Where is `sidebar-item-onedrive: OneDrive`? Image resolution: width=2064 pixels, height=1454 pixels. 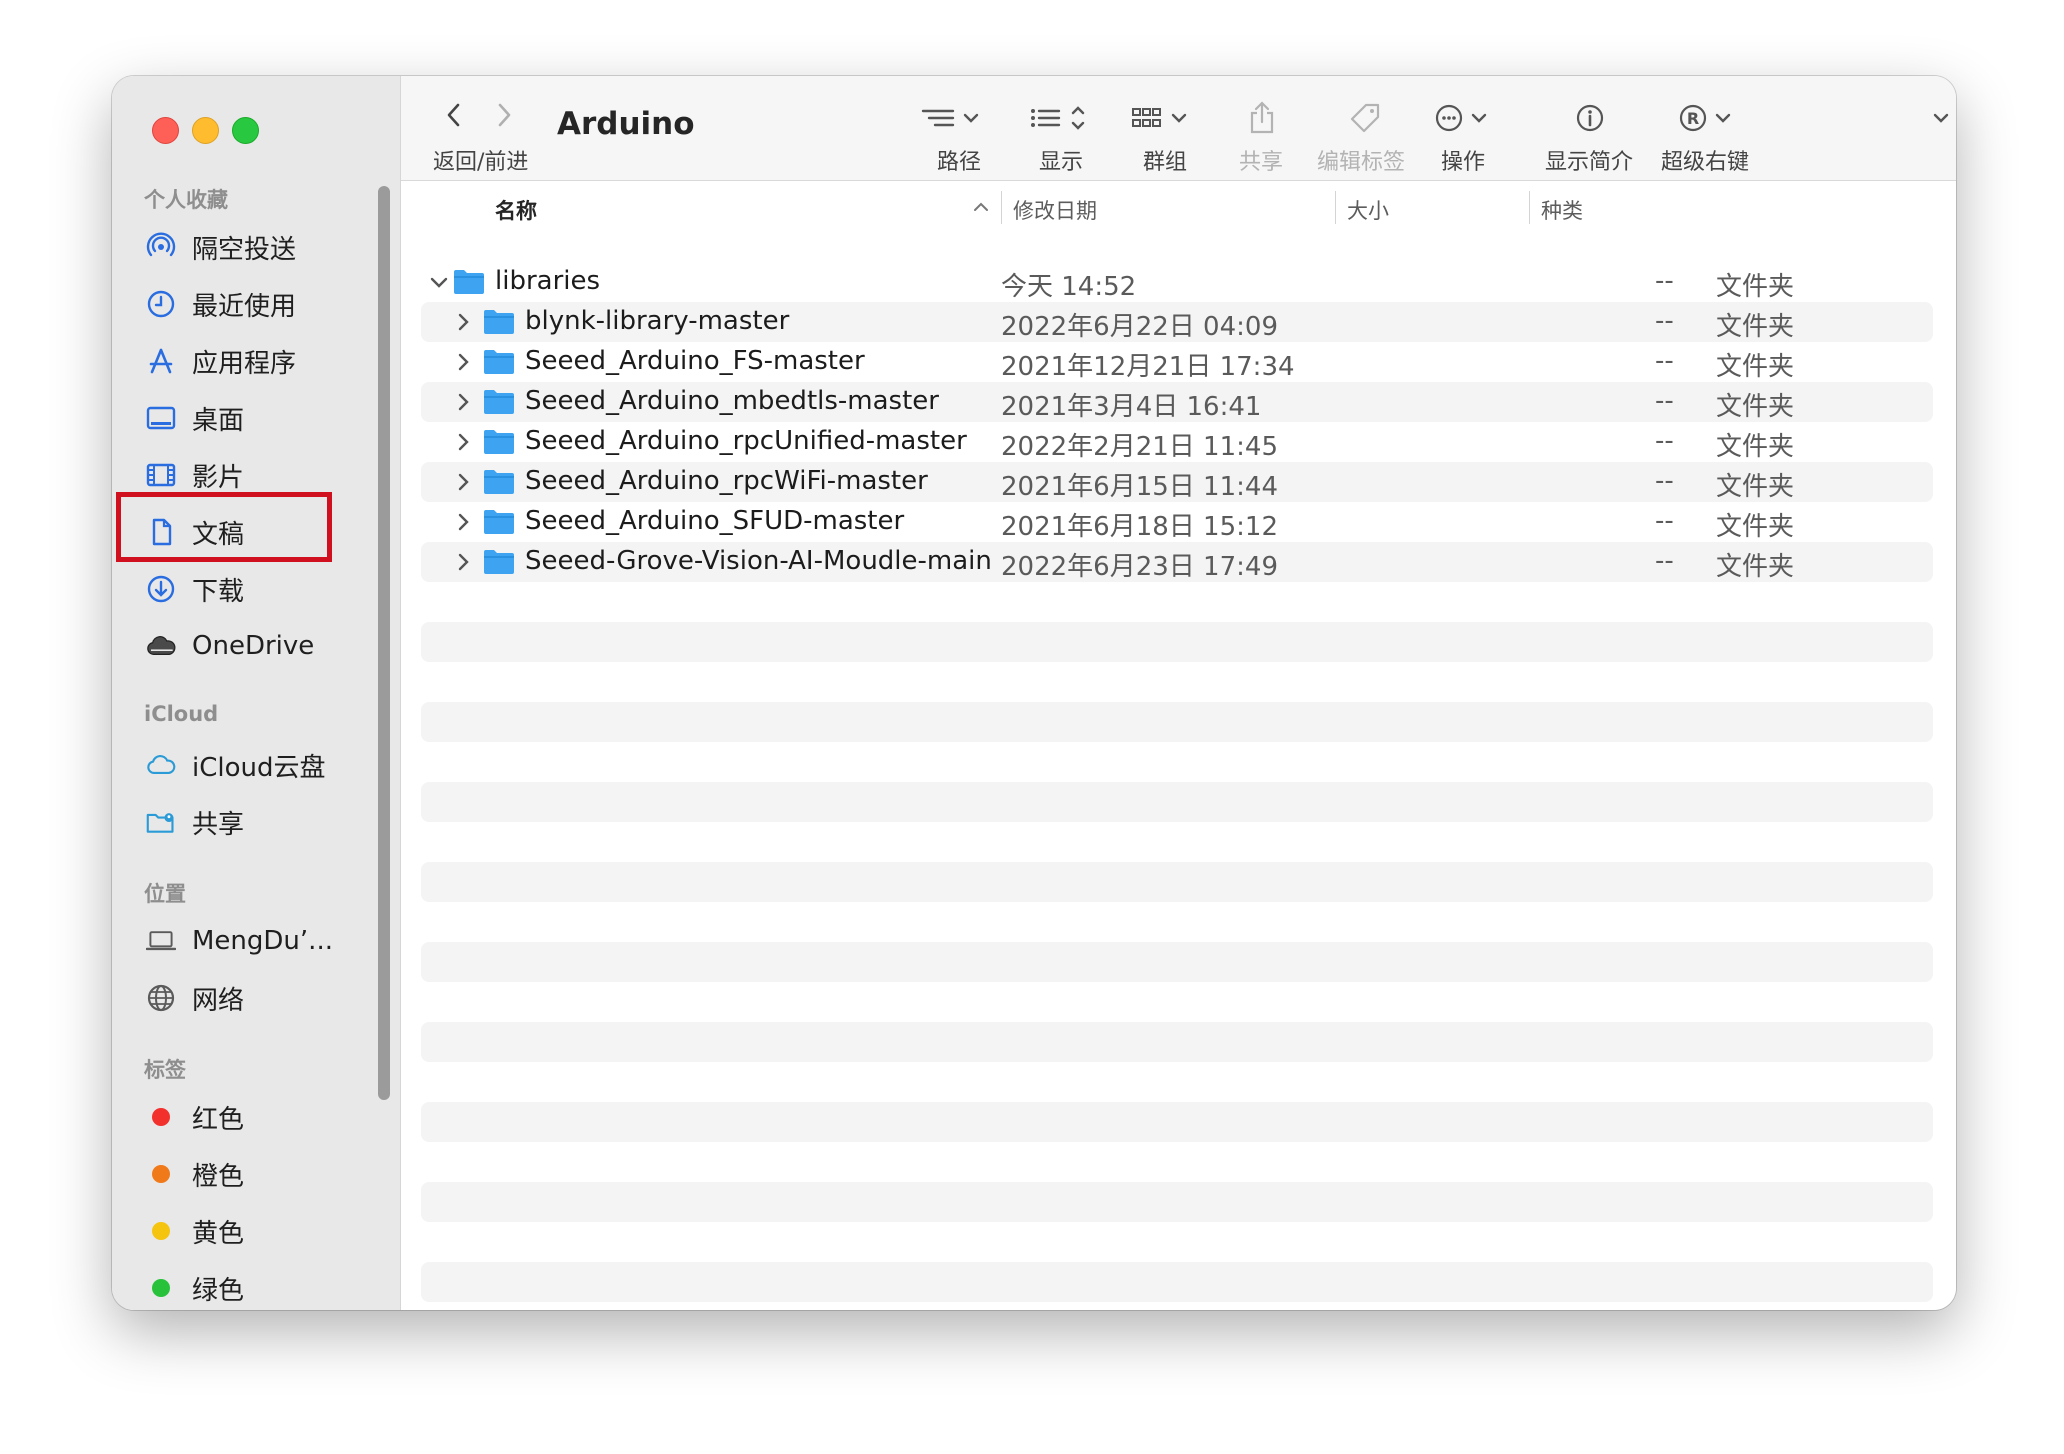 sidebar-item-onedrive: OneDrive is located at coordinates (242, 646).